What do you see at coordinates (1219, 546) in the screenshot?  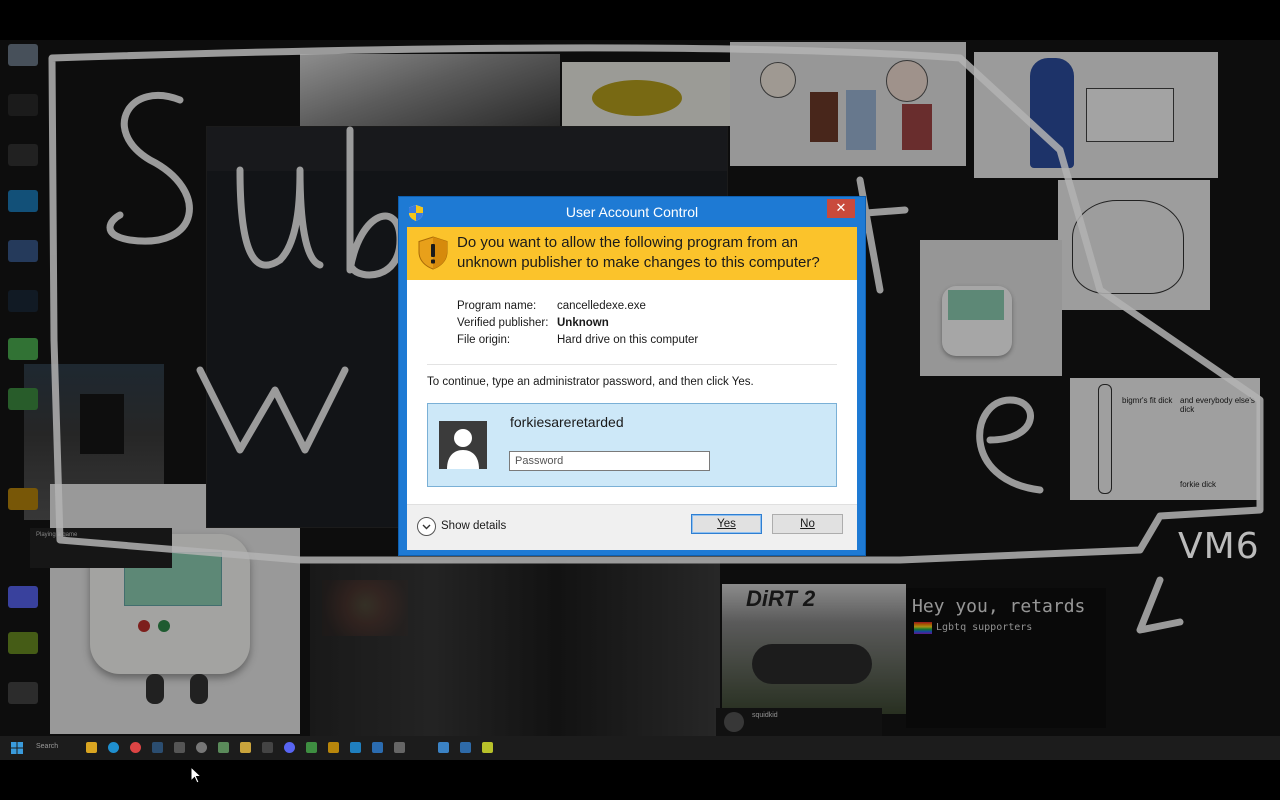 I see `vm6-label: VM6` at bounding box center [1219, 546].